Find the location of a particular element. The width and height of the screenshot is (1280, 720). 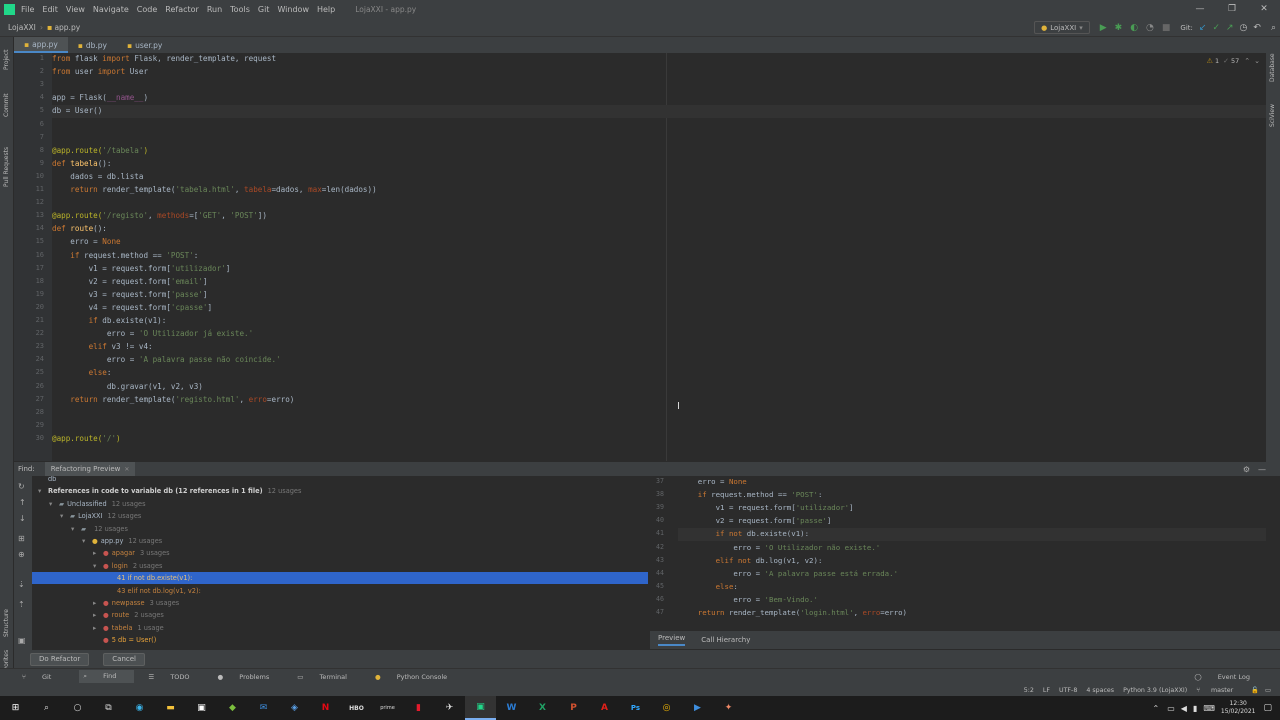

code-line: def route(): is located at coordinates (79, 228).